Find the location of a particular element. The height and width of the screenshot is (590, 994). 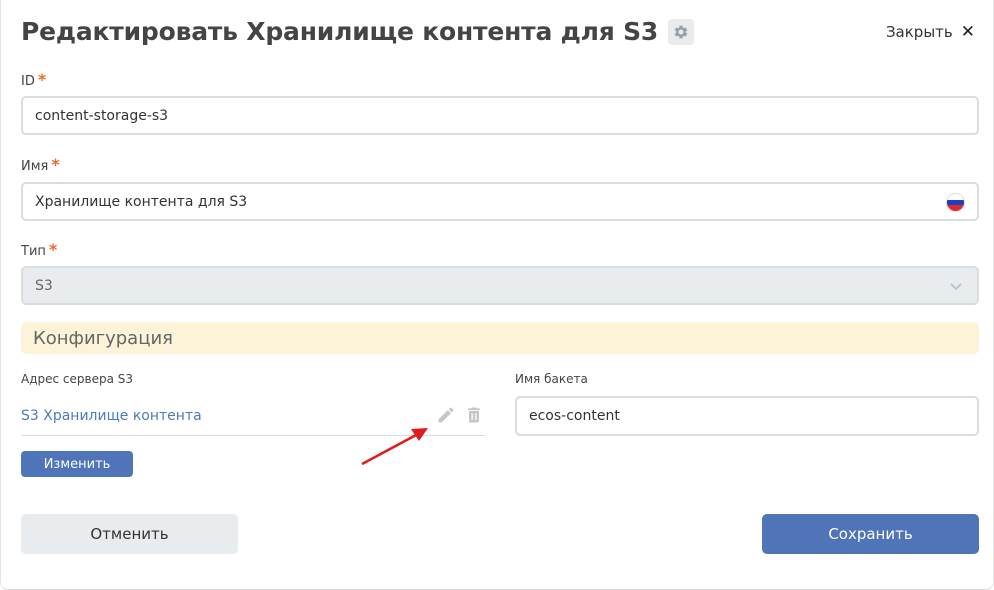

trash-icon is located at coordinates (474, 417).